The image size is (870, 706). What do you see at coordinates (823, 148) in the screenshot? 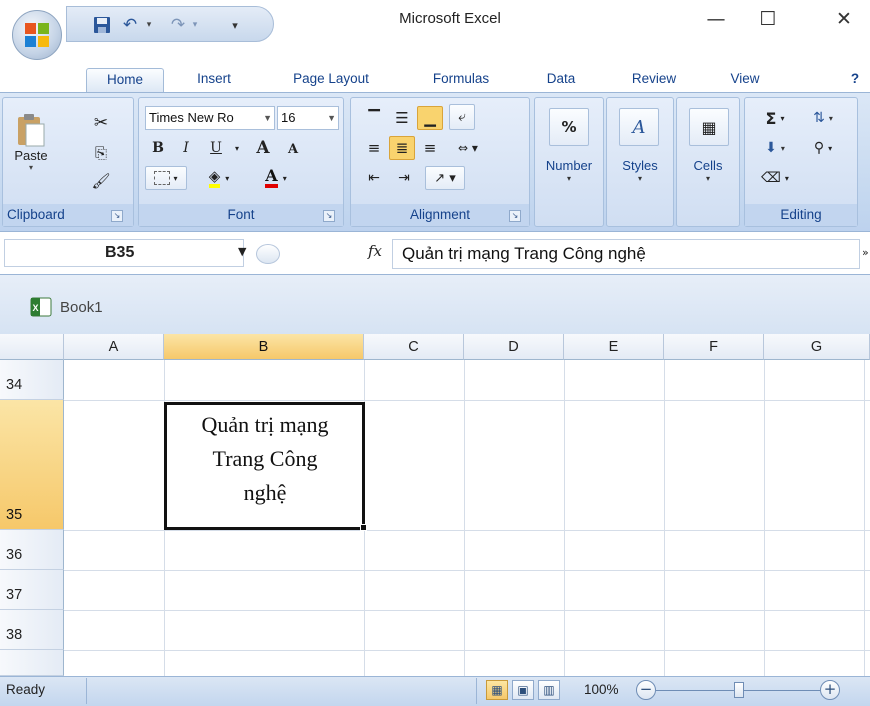
I see `find-select-button: ⚲ ▾` at bounding box center [823, 148].